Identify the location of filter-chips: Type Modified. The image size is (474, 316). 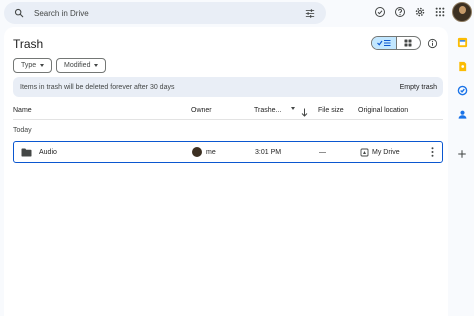
(59, 65).